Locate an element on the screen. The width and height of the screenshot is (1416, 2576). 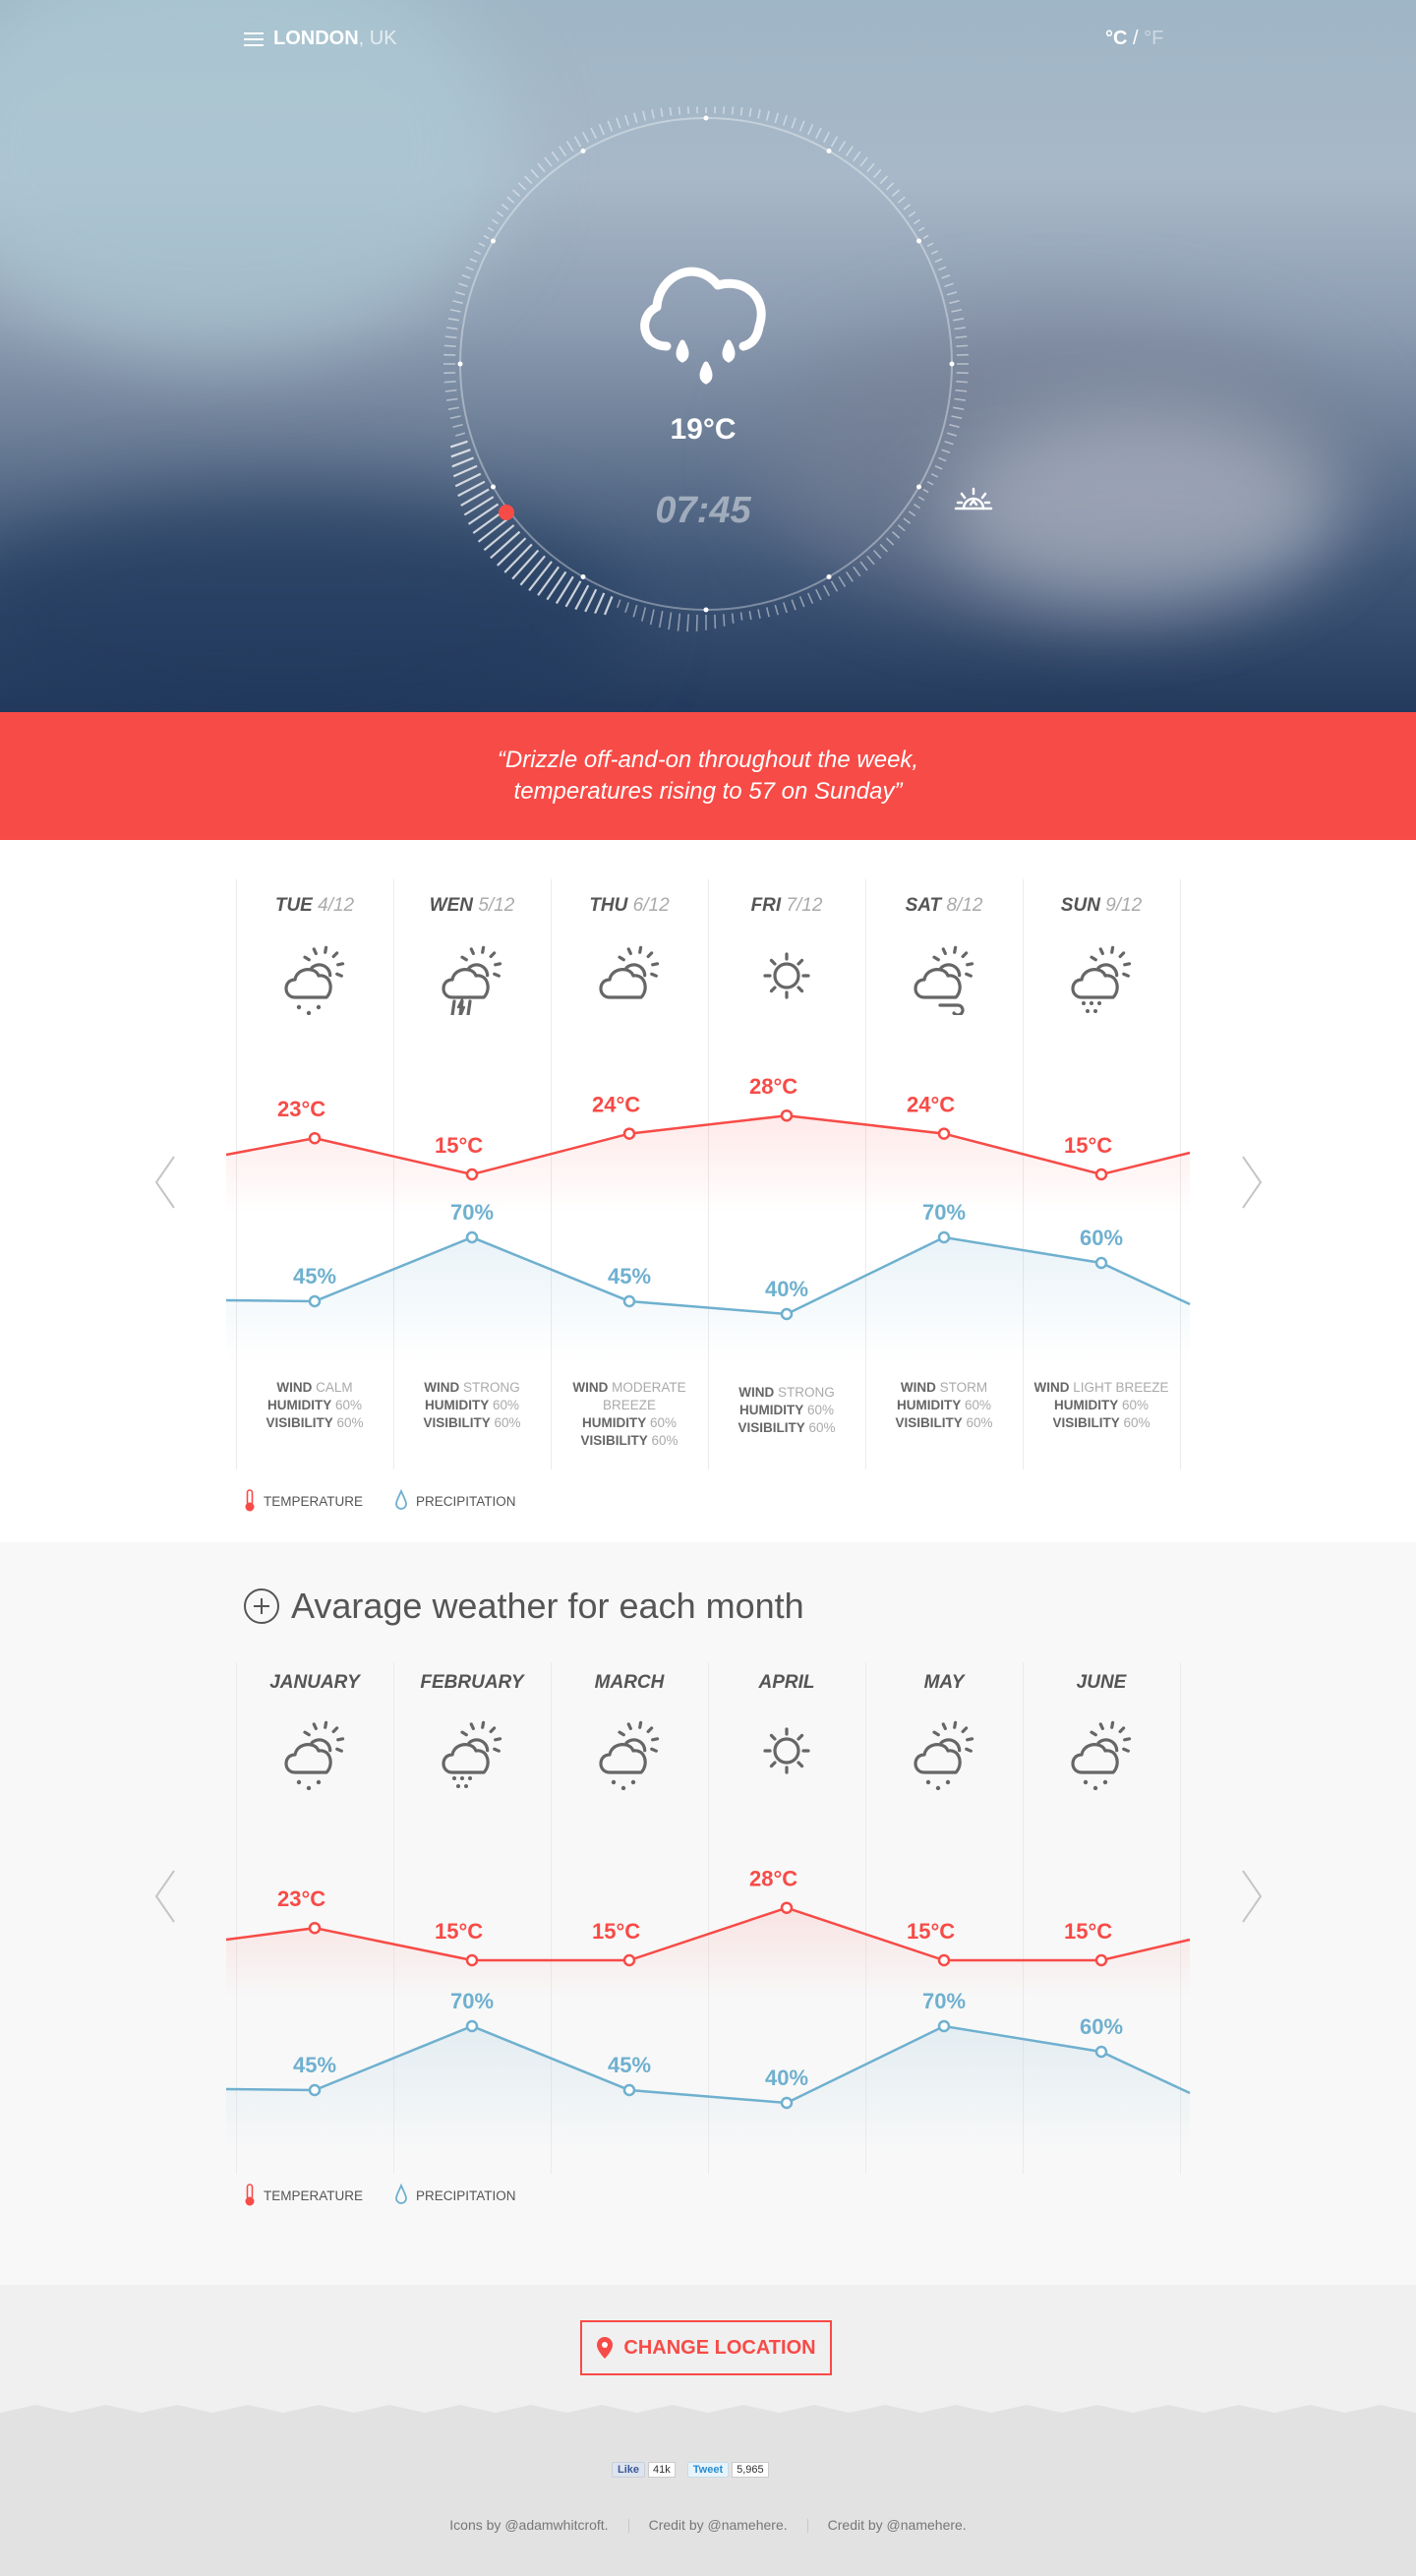
precipitation-area is located at coordinates (708, 1300).